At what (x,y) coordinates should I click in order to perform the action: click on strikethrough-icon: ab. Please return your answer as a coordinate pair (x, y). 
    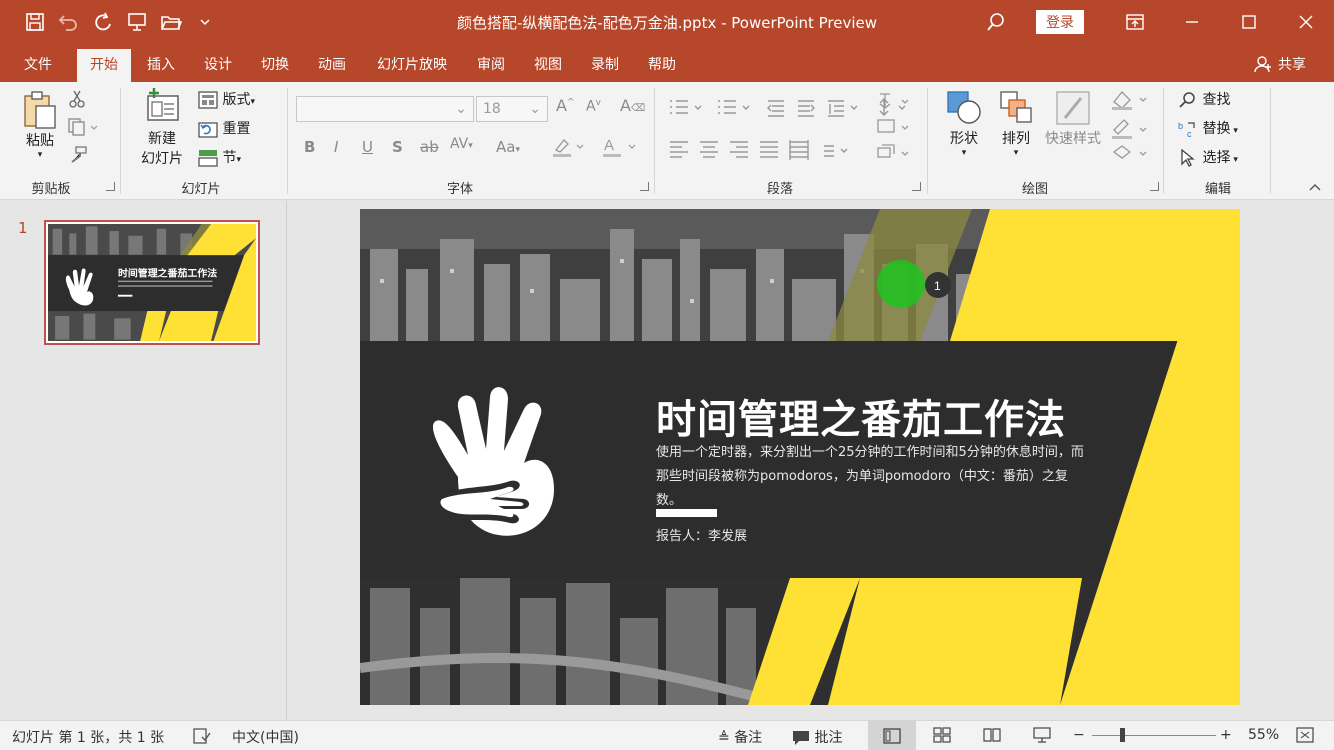
    Looking at the image, I should click on (429, 147).